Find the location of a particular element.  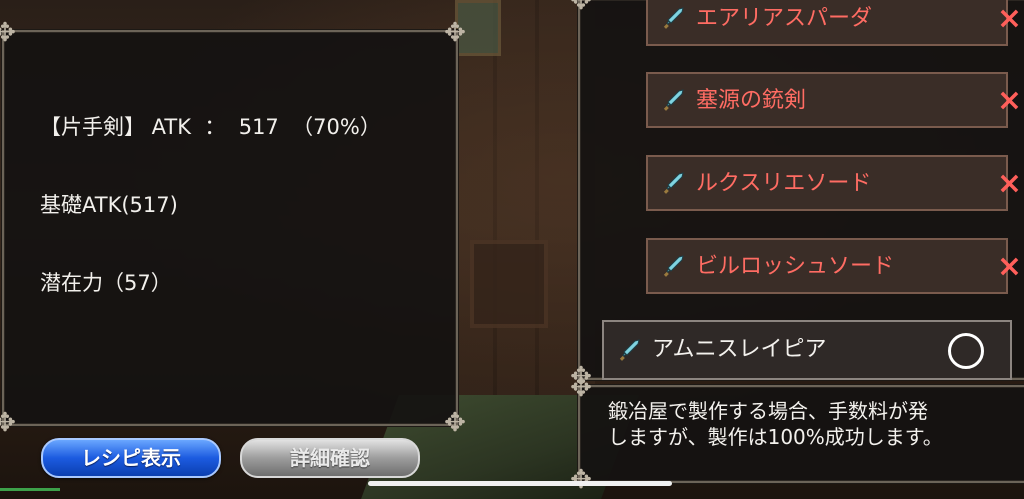

list-item: ビルロッシュソード × is located at coordinates (834, 266).